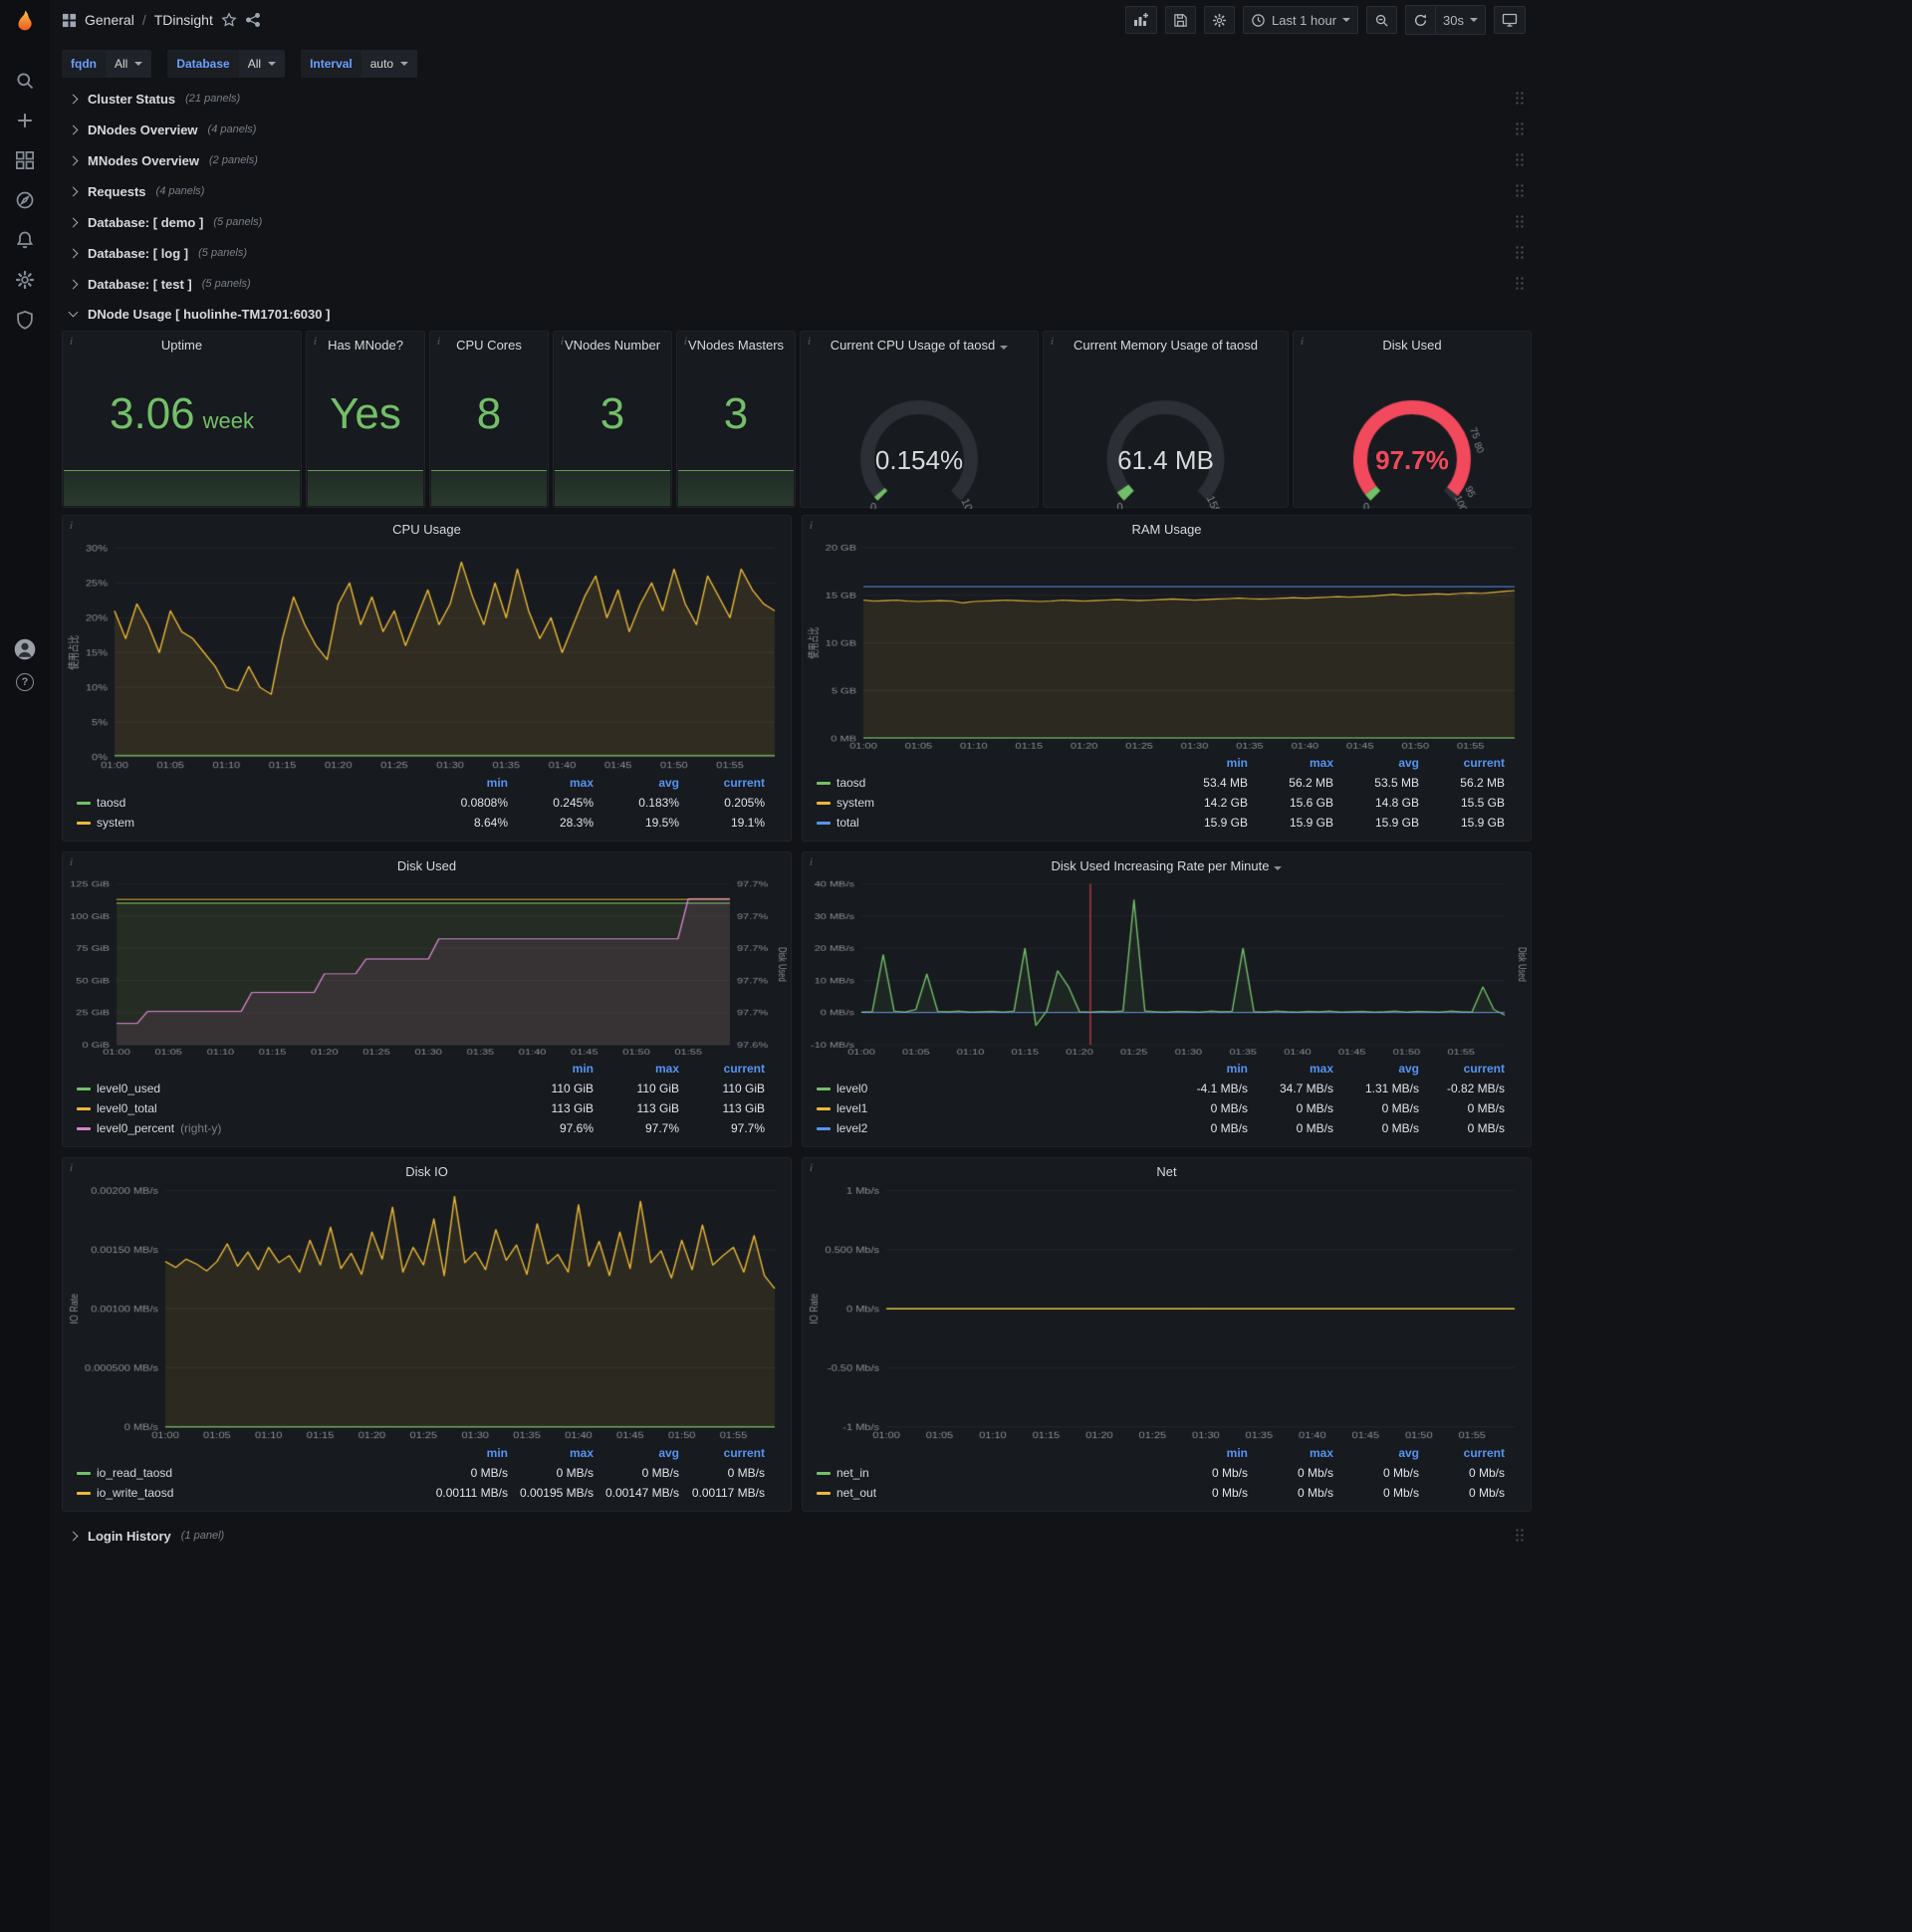 This screenshot has width=1912, height=1932. I want to click on cpu-usage-chart, so click(427, 658).